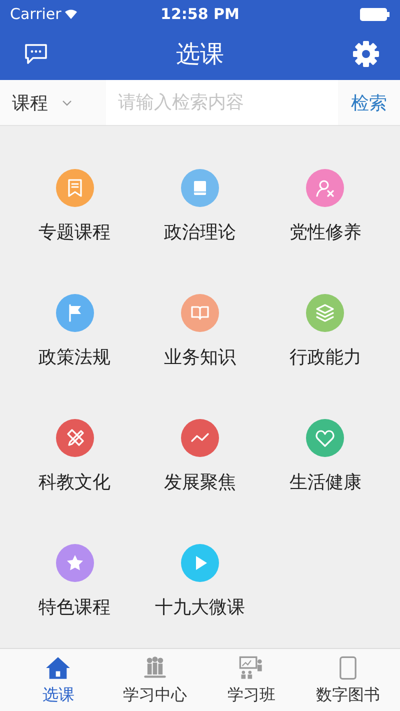 The height and width of the screenshot is (711, 400). Describe the element at coordinates (325, 313) in the screenshot. I see `category-item: 行政能力` at that location.